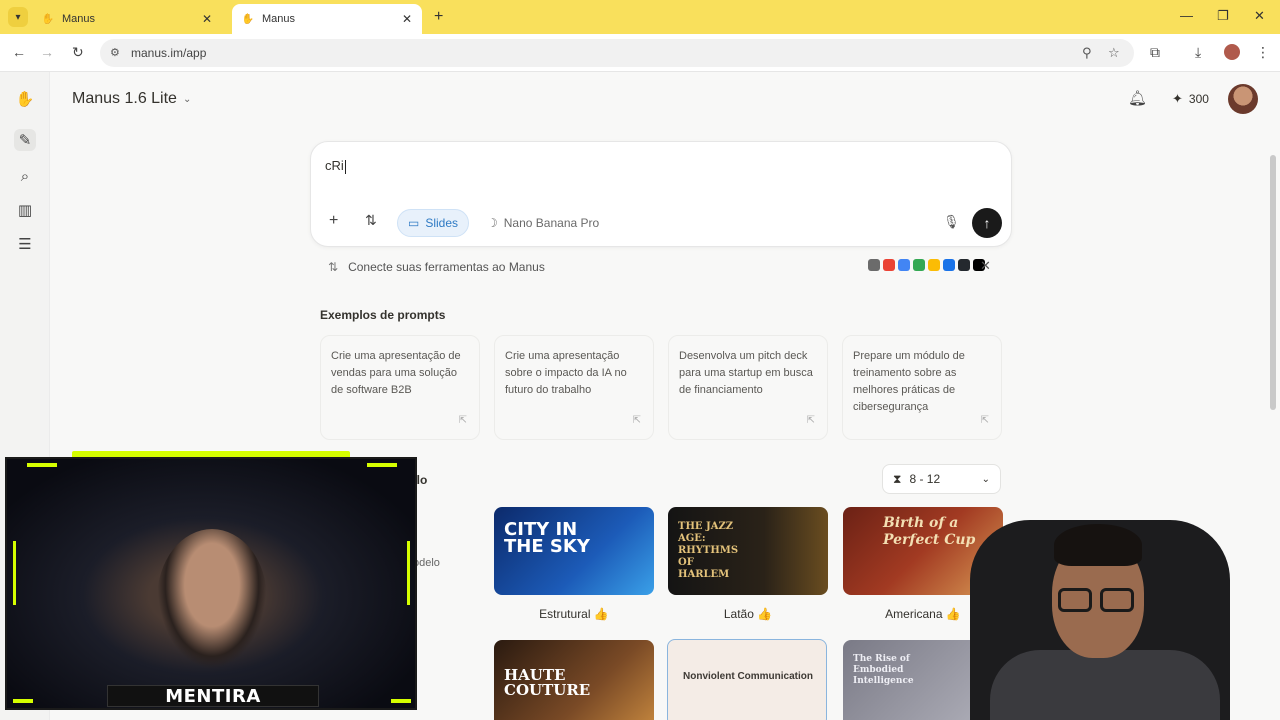 The width and height of the screenshot is (1280, 720). I want to click on thumb-title: Nonviolent Communication, so click(748, 676).